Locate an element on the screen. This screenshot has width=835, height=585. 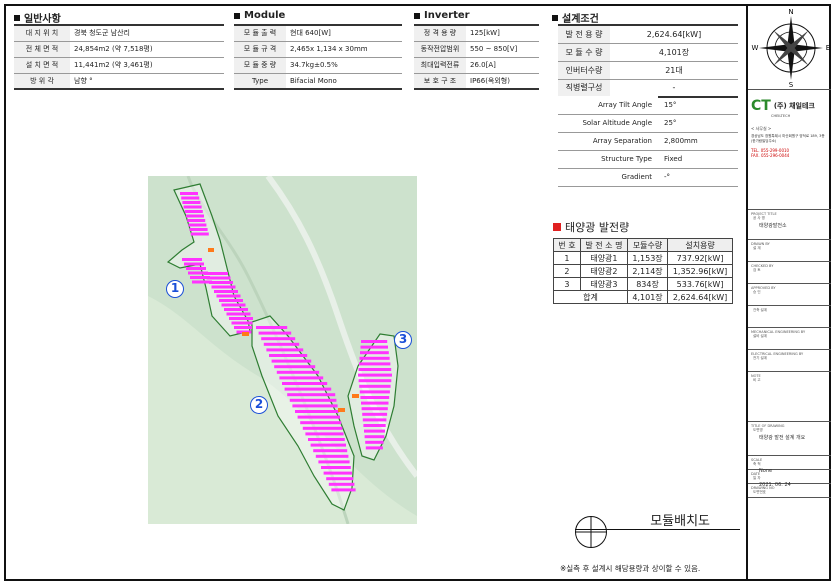
spec-row: Array Tilt Angle 15° is located at coordinates (648, 105).